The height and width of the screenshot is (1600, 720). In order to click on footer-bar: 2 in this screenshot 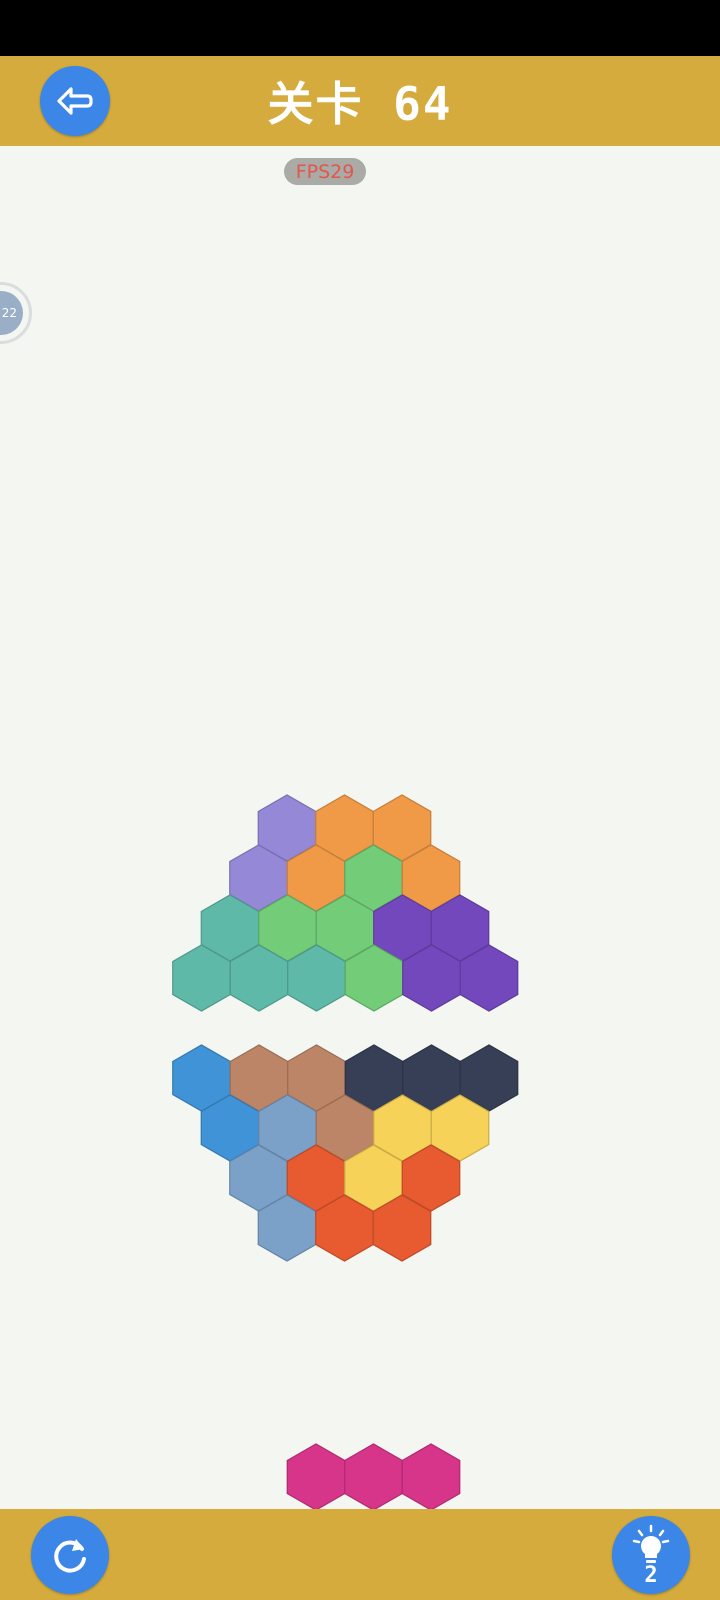, I will do `click(360, 1554)`.